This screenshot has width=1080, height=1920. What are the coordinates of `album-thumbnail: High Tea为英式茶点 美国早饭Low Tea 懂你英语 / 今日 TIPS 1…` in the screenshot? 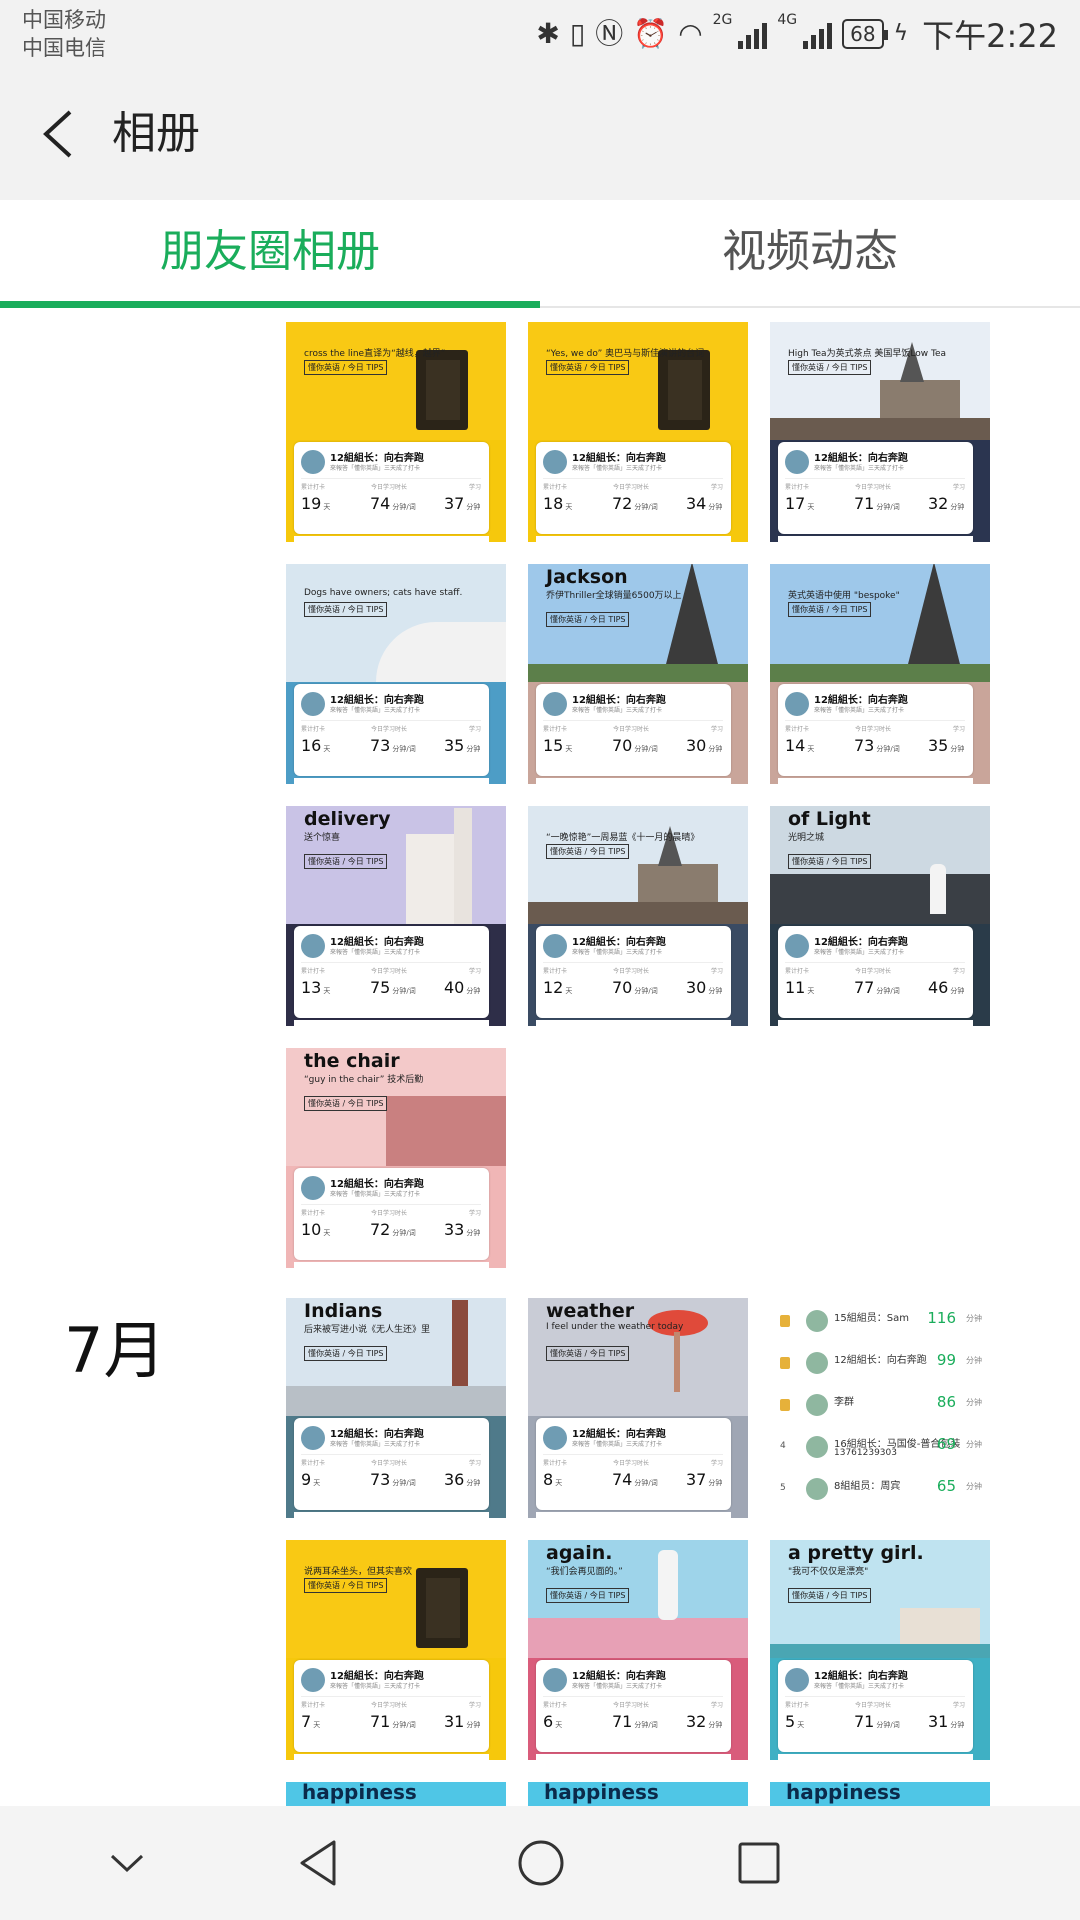 It's located at (880, 432).